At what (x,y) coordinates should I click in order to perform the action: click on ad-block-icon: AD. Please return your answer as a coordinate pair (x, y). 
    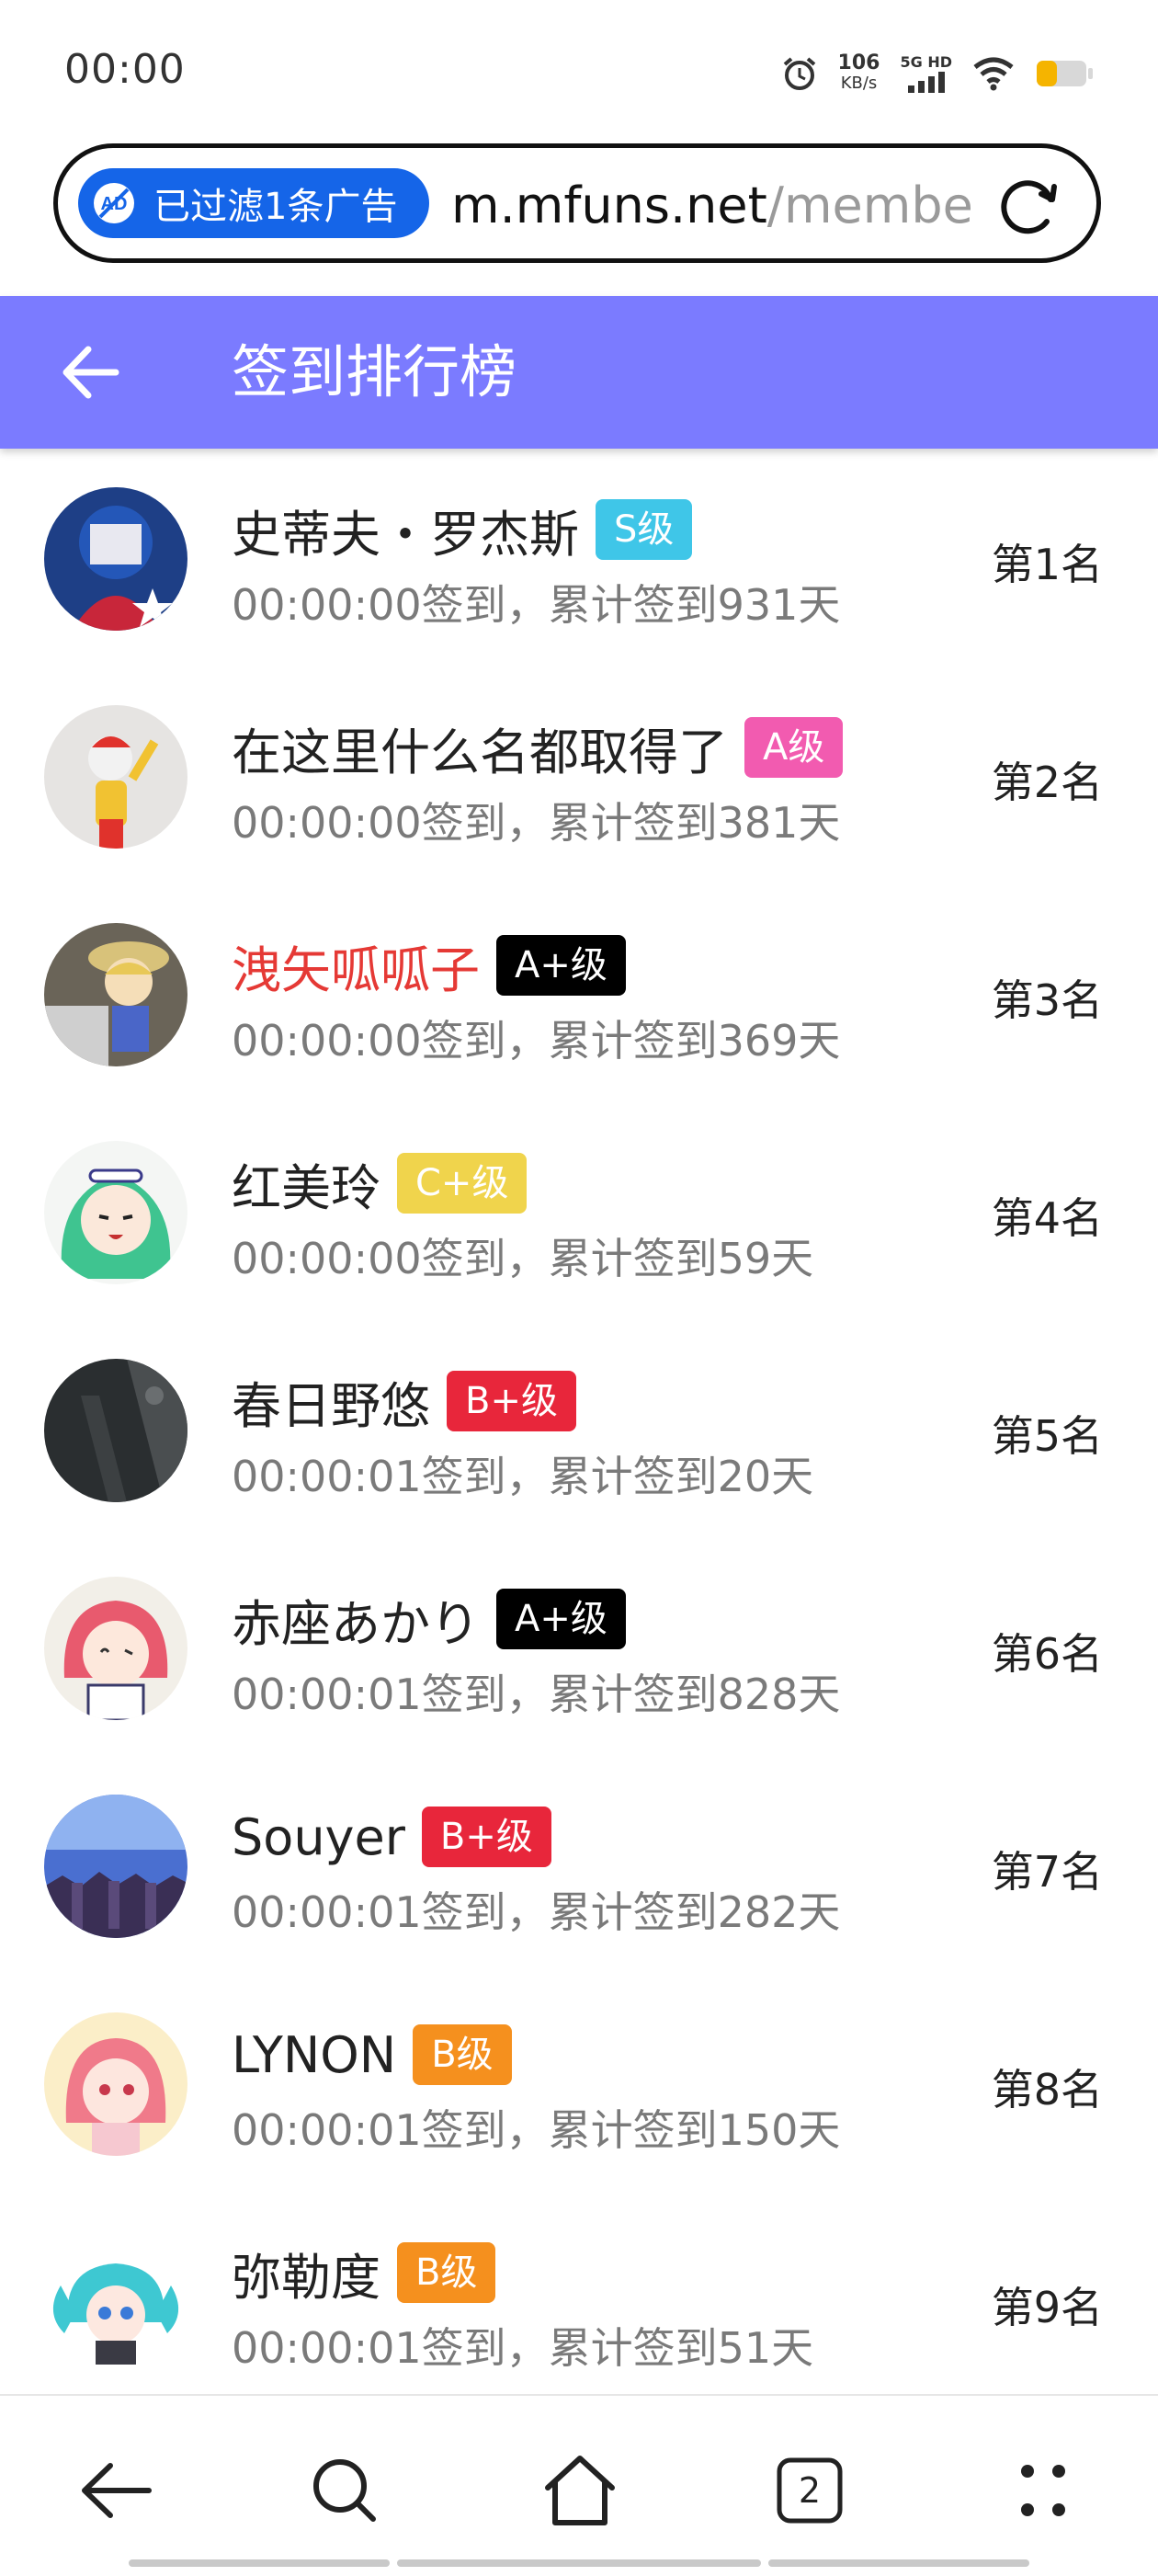
    Looking at the image, I should click on (114, 203).